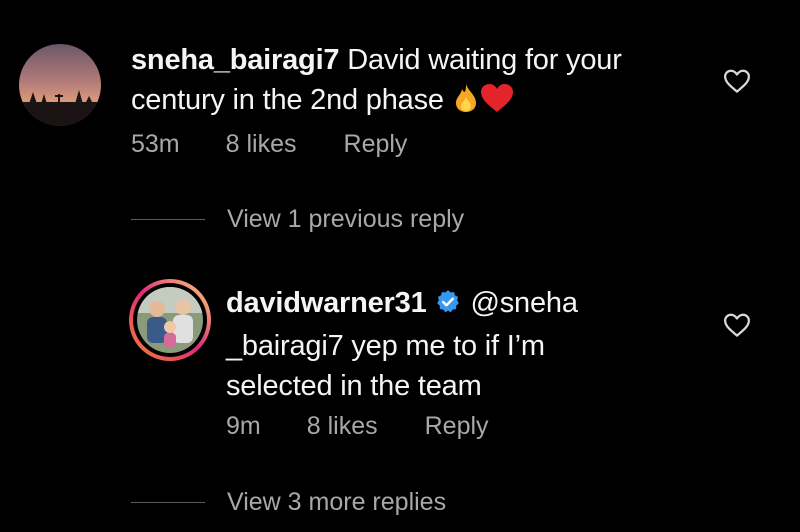  Describe the element at coordinates (524, 303) in the screenshot. I see `reply-mention: @sneha` at that location.